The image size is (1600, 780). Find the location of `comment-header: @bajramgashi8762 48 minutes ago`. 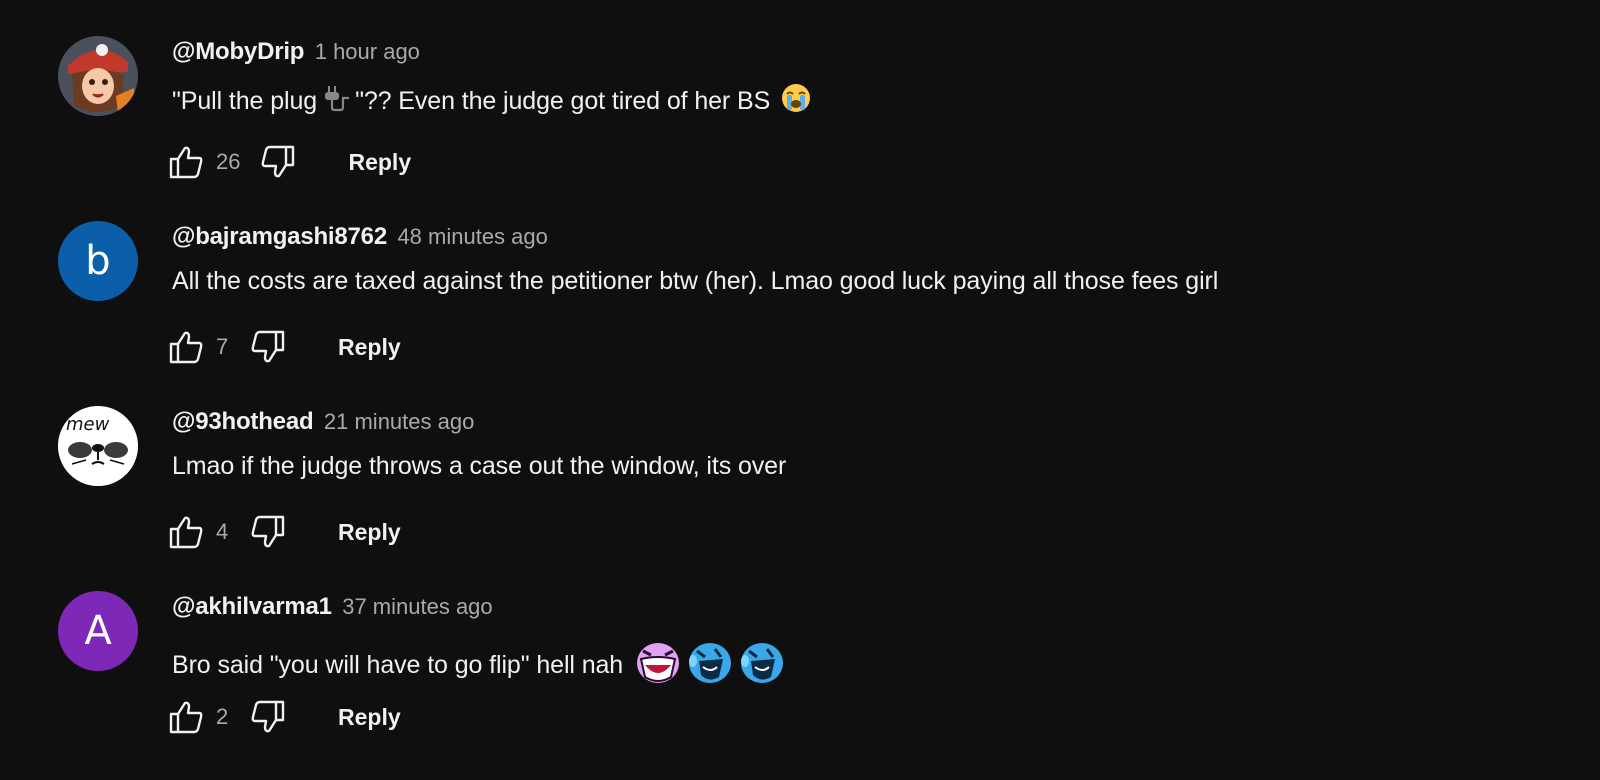

comment-header: @bajramgashi8762 48 minutes ago is located at coordinates (360, 237).